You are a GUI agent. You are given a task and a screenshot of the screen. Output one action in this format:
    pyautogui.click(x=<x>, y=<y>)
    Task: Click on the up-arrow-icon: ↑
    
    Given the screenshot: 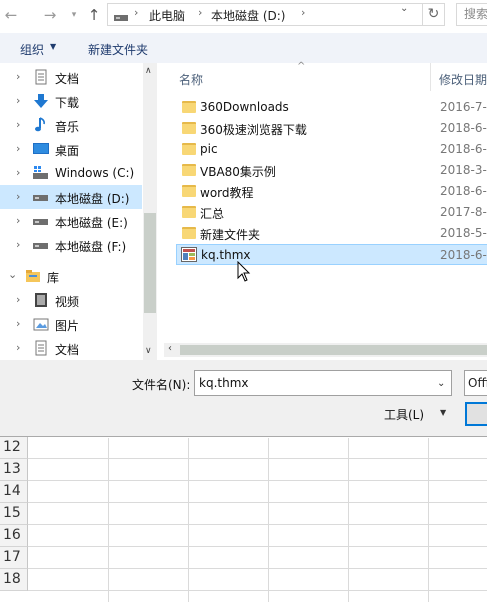 What is the action you would take?
    pyautogui.click(x=94, y=15)
    